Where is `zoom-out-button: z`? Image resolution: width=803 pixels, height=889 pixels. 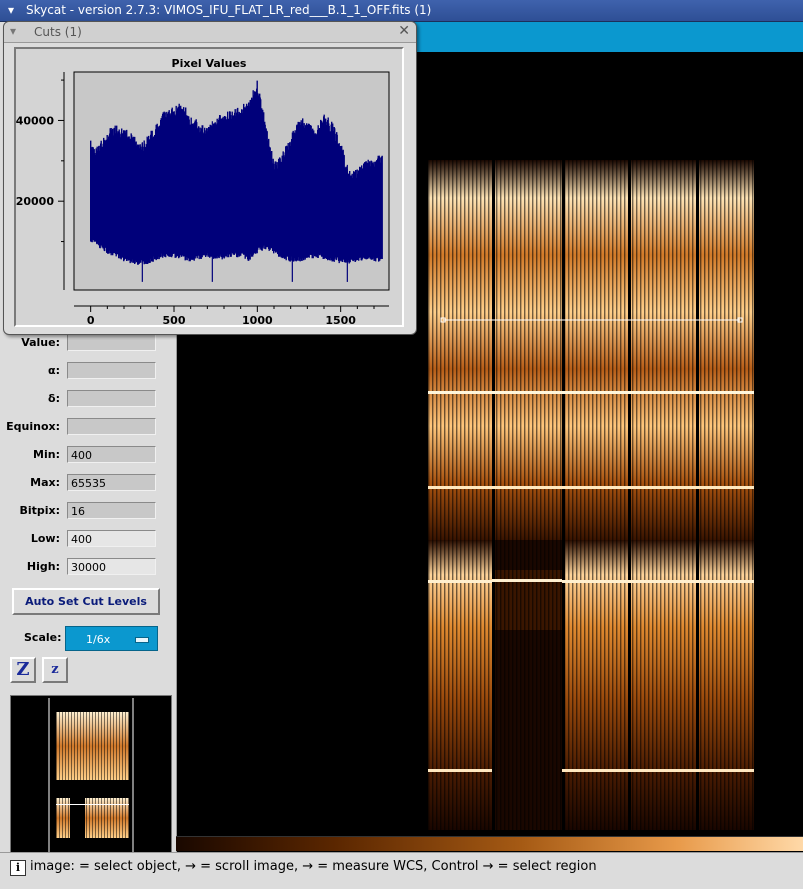
zoom-out-button: z is located at coordinates (55, 670).